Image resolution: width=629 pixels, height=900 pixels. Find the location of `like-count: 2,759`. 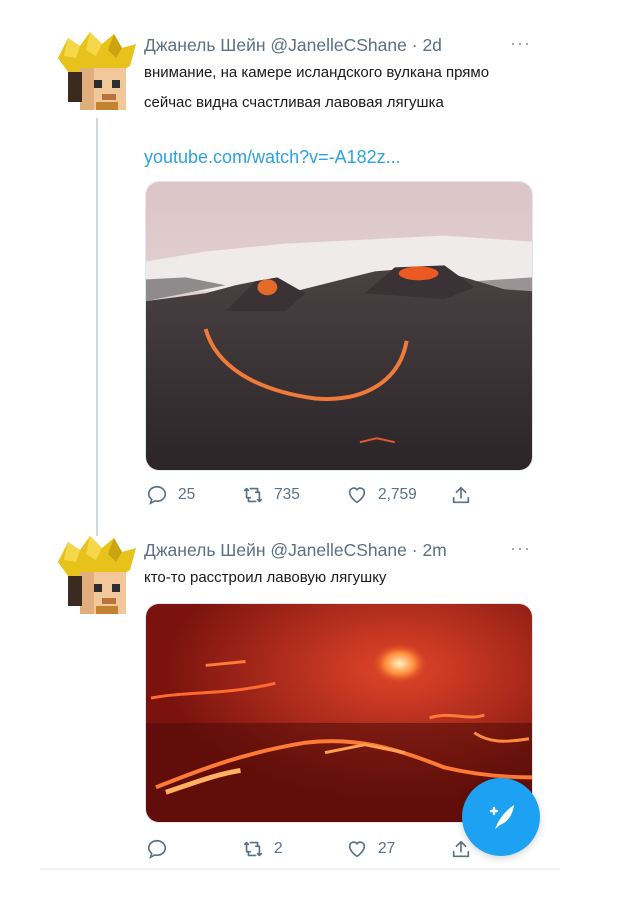

like-count: 2,759 is located at coordinates (397, 494).